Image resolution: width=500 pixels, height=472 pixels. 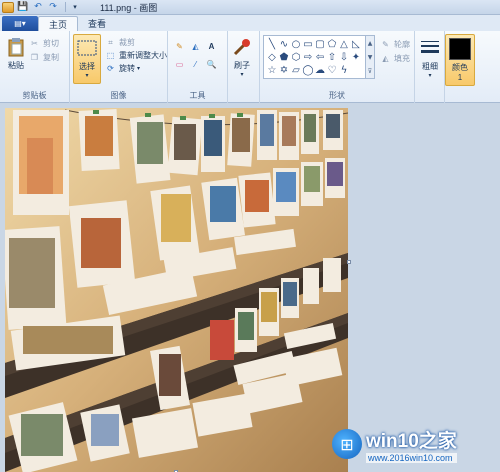 I want to click on colors-group: 颜色 1, so click(x=460, y=67).